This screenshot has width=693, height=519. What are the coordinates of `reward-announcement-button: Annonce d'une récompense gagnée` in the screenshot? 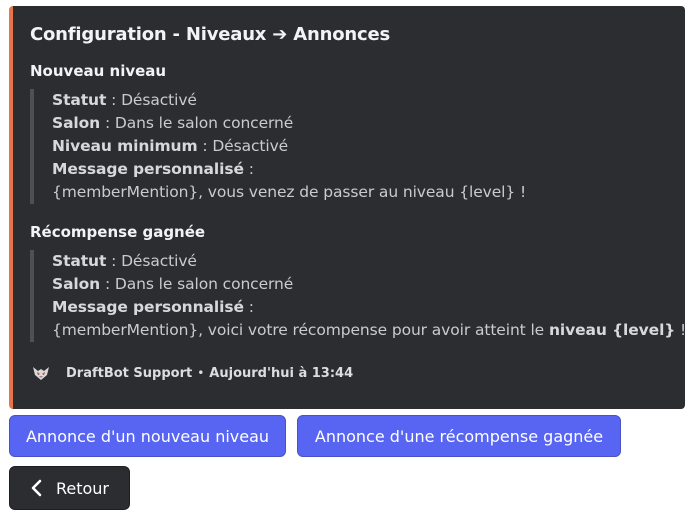 It's located at (459, 436).